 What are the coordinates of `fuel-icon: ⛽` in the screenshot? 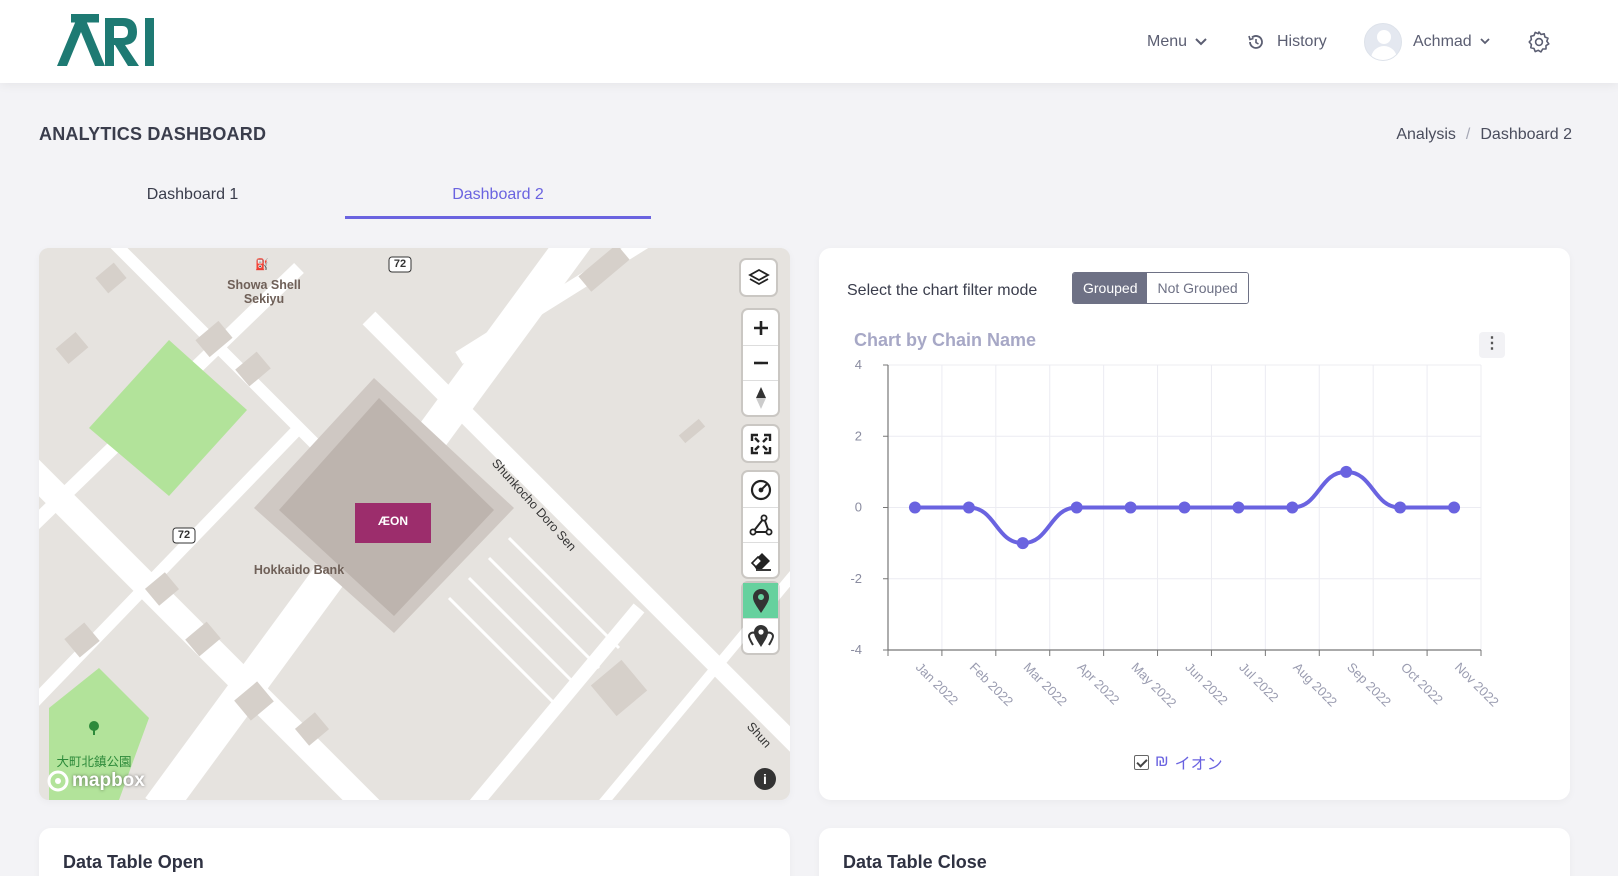 It's located at (262, 265).